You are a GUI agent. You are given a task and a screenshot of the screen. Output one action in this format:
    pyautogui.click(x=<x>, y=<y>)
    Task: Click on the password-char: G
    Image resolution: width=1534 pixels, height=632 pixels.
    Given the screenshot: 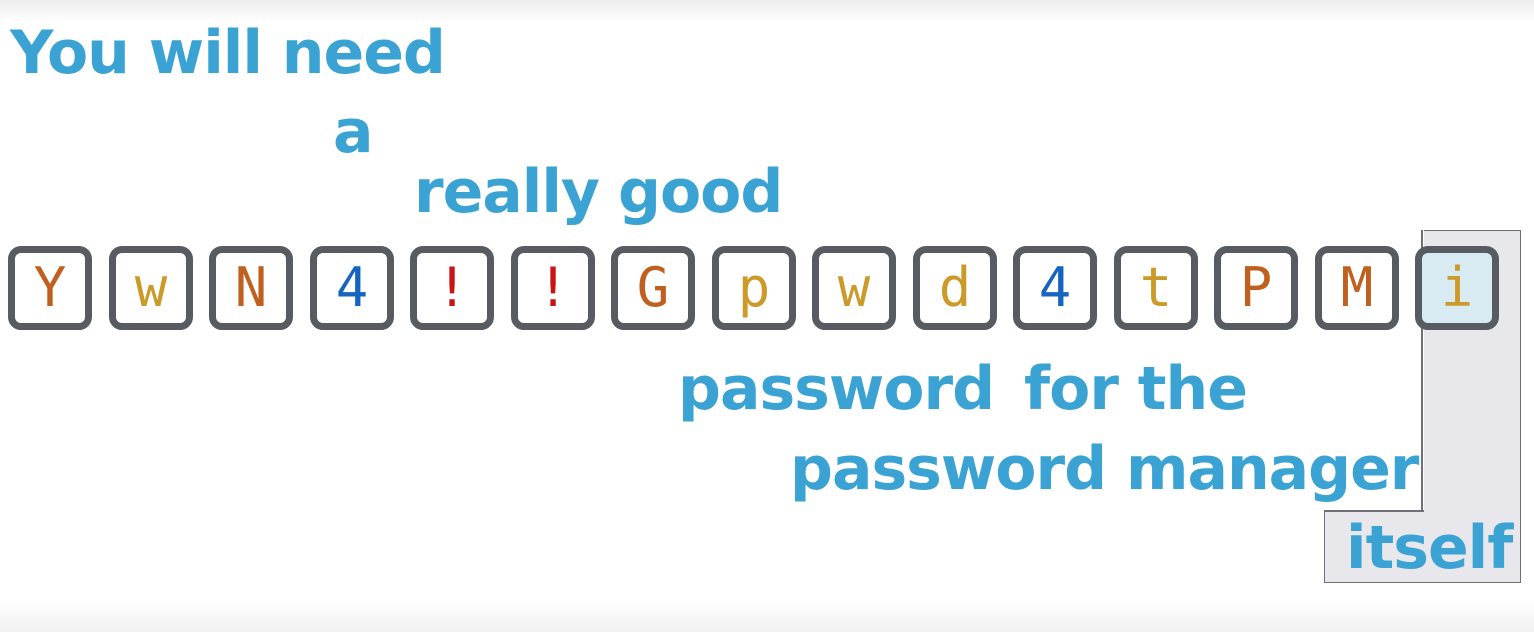 What is the action you would take?
    pyautogui.click(x=653, y=287)
    